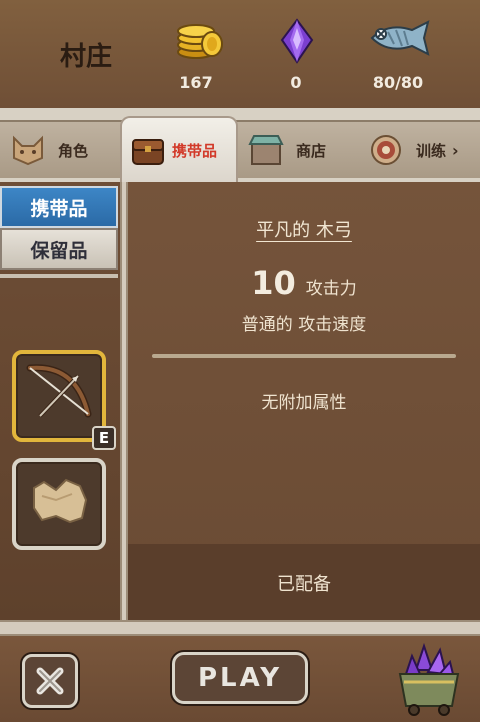 This screenshot has height=722, width=480. Describe the element at coordinates (59, 391) in the screenshot. I see `bow-icon` at that location.